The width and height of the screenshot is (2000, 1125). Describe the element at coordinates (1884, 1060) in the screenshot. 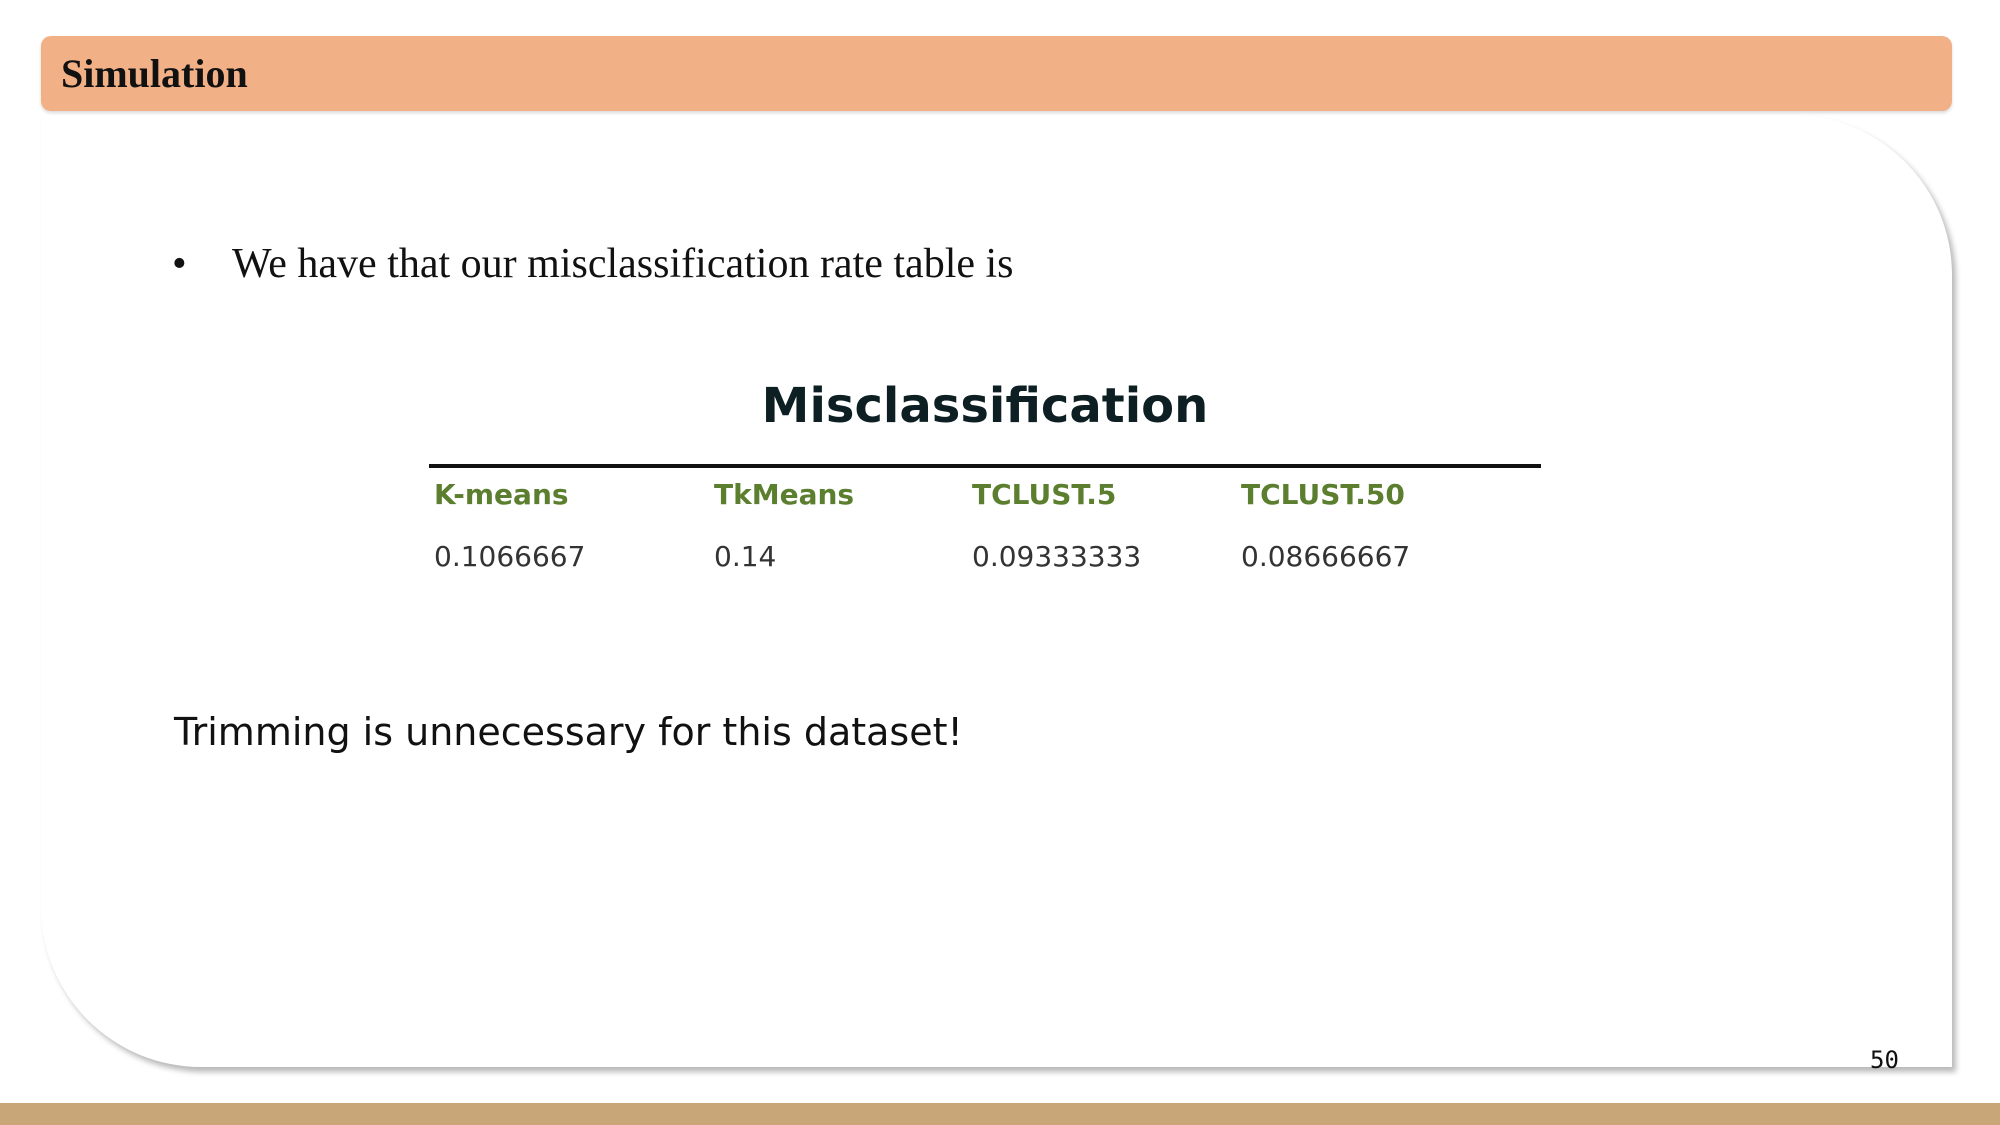

I see `page-number: 50` at that location.